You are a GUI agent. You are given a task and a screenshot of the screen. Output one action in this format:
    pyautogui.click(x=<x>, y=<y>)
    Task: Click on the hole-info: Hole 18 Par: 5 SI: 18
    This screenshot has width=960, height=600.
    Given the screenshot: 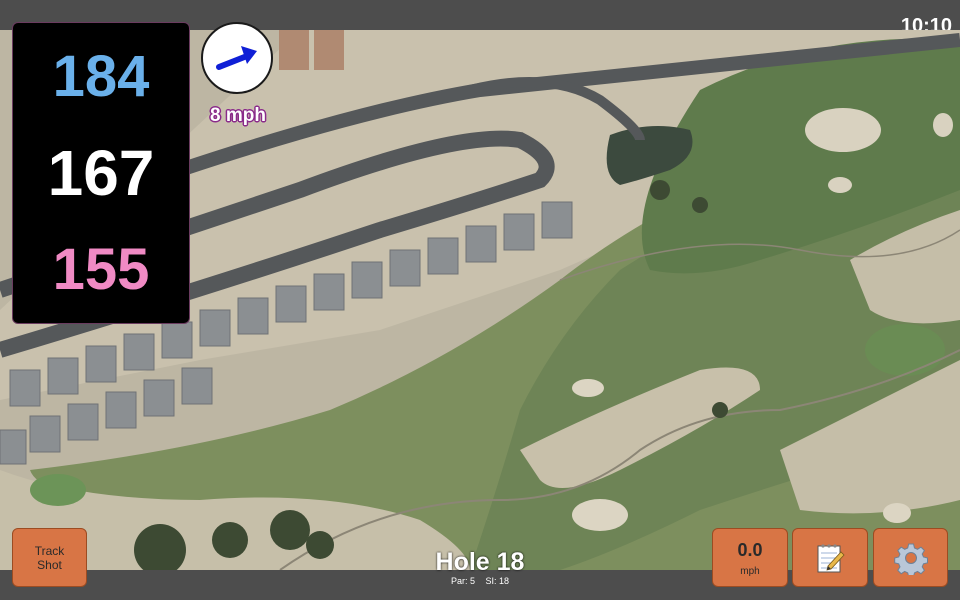 What is the action you would take?
    pyautogui.click(x=480, y=567)
    